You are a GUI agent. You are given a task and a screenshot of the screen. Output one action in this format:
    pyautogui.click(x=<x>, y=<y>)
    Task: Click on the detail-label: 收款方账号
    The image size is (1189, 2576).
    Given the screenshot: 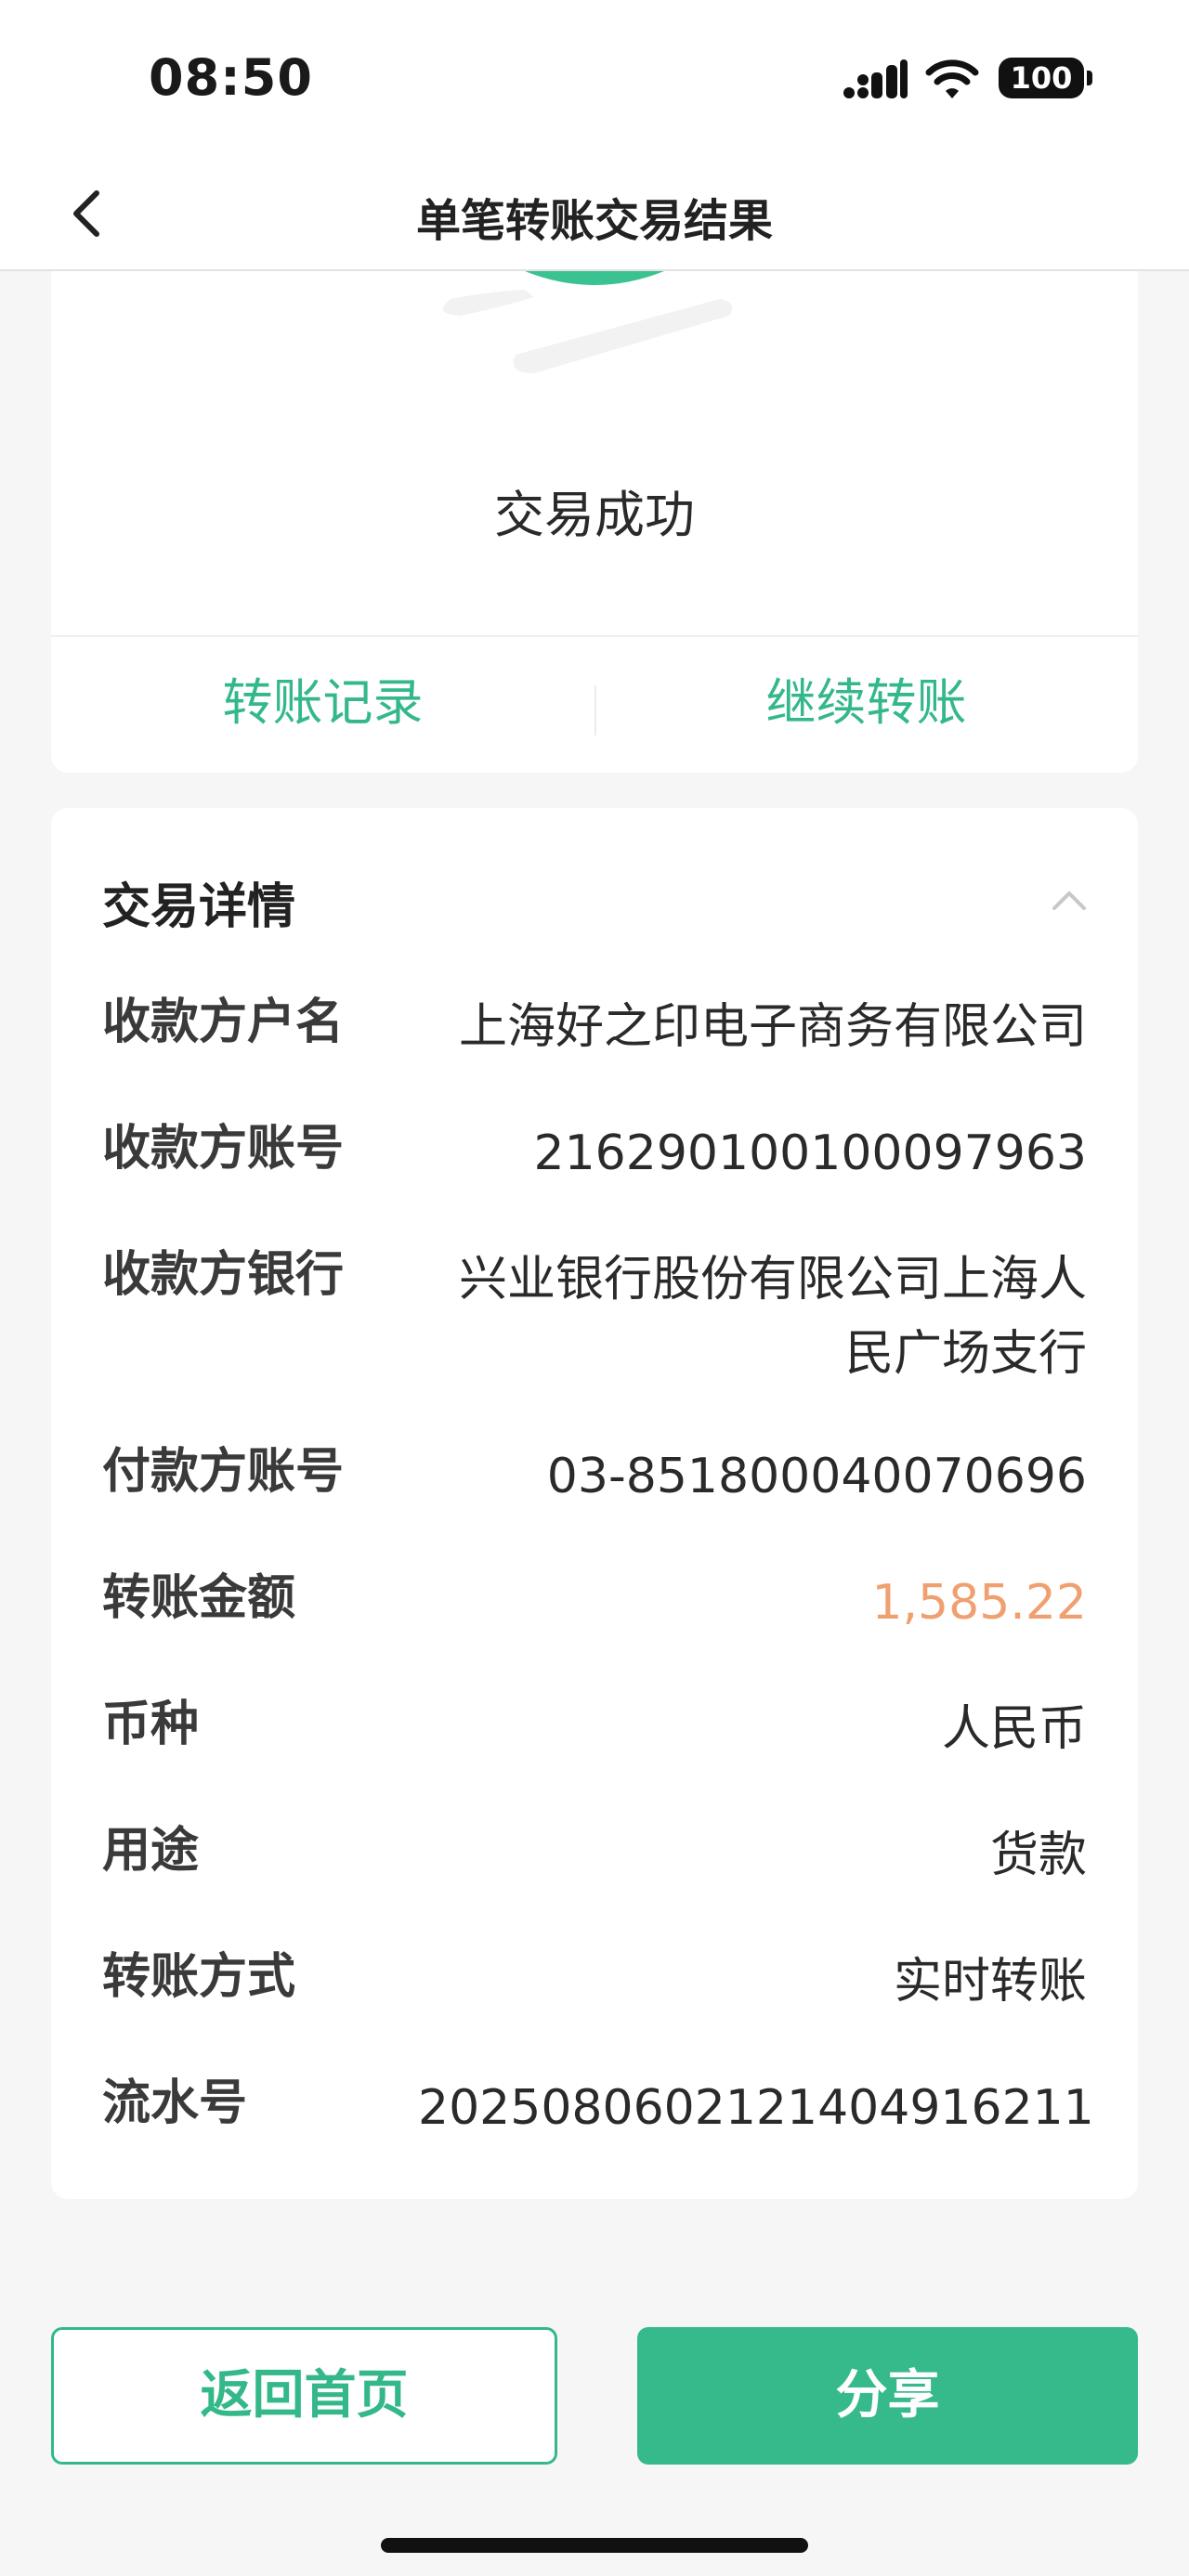 What is the action you would take?
    pyautogui.click(x=224, y=1149)
    